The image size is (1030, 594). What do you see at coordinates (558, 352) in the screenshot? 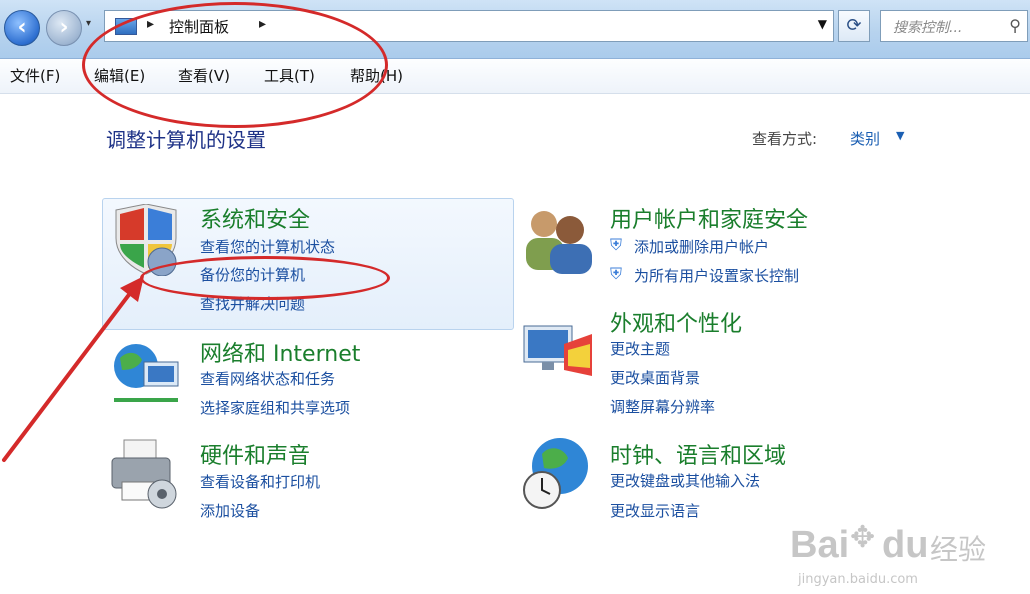
I see `appearance-icon` at bounding box center [558, 352].